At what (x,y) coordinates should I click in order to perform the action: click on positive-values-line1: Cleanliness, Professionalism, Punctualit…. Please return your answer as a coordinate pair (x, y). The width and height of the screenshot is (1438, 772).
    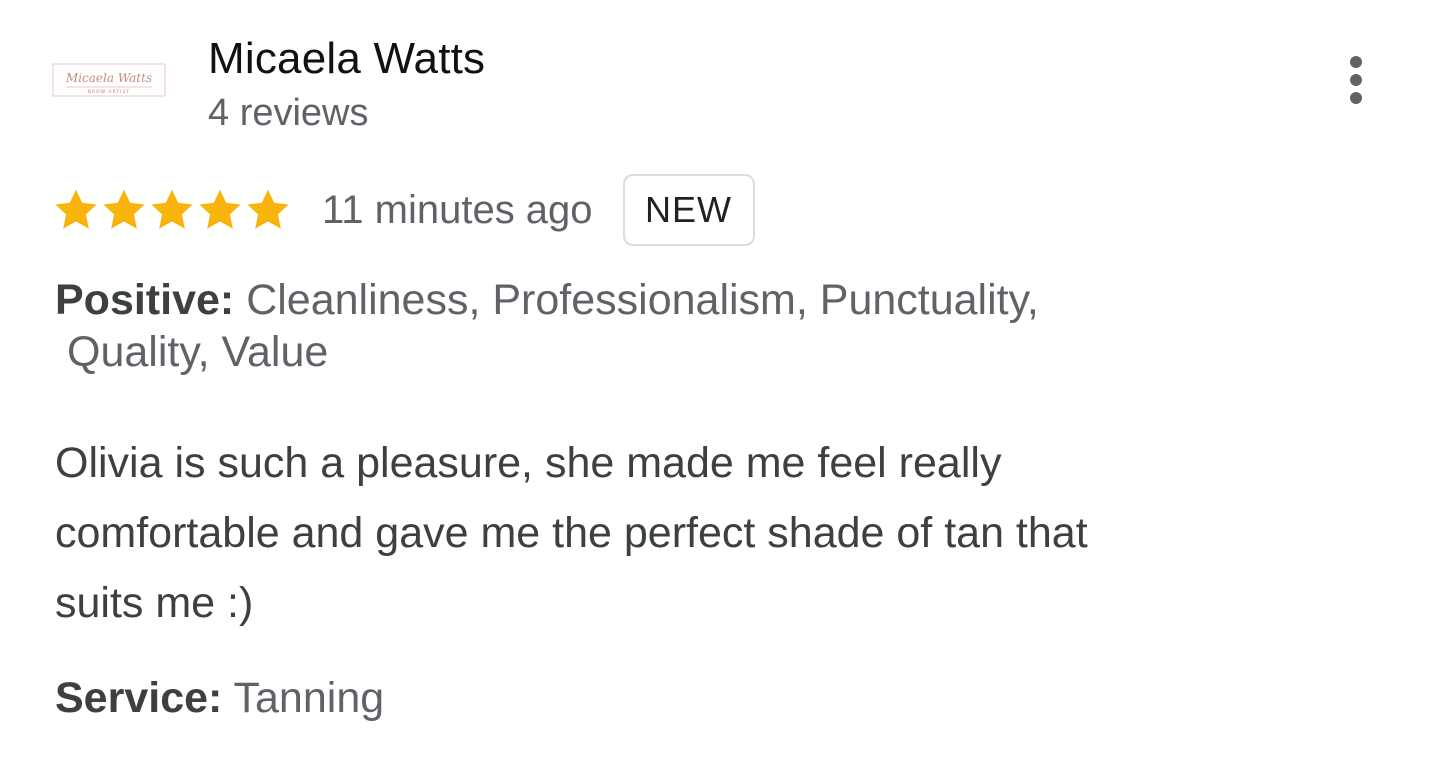
    Looking at the image, I should click on (642, 300).